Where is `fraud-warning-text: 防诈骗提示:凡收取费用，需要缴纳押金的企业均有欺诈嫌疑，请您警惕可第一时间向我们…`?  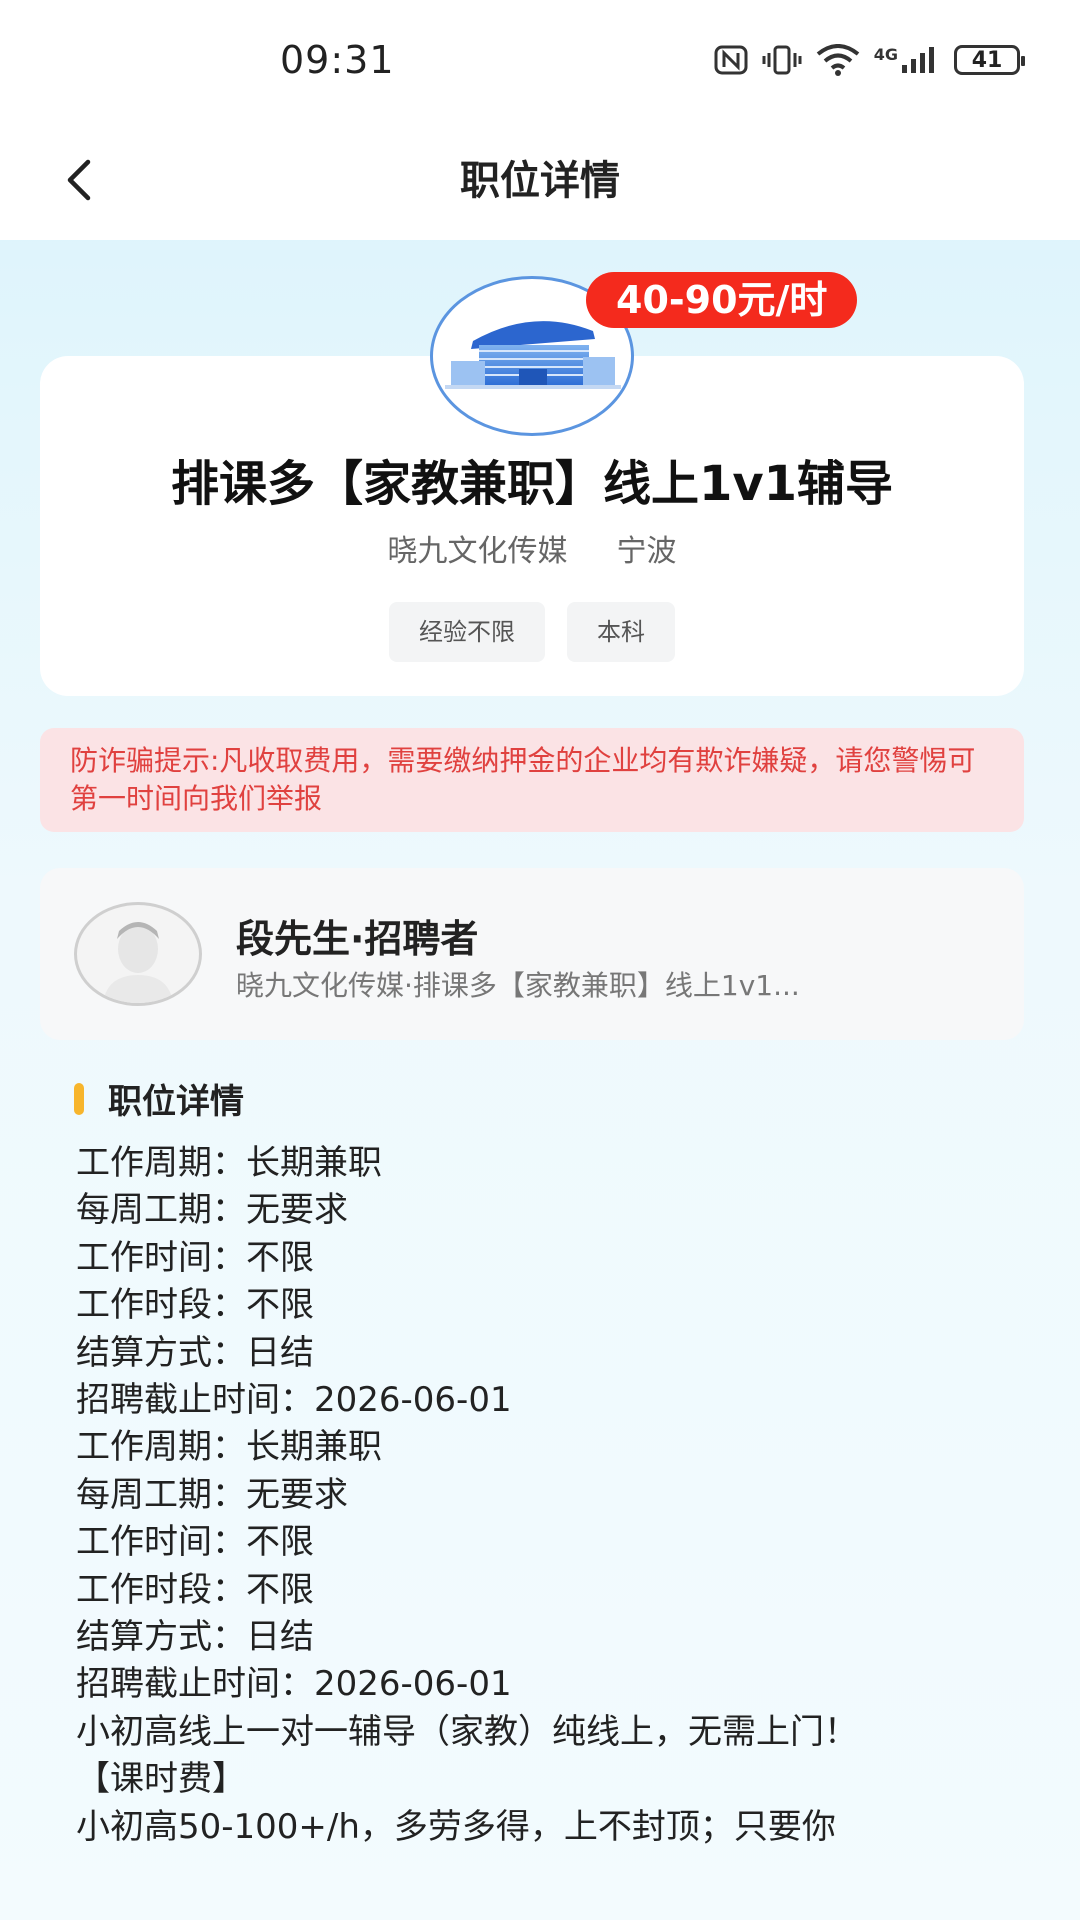
fraud-warning-text: 防诈骗提示:凡收取费用，需要缴纳押金的企业均有欺诈嫌疑，请您警惕可第一时间向我们… is located at coordinates (523, 779).